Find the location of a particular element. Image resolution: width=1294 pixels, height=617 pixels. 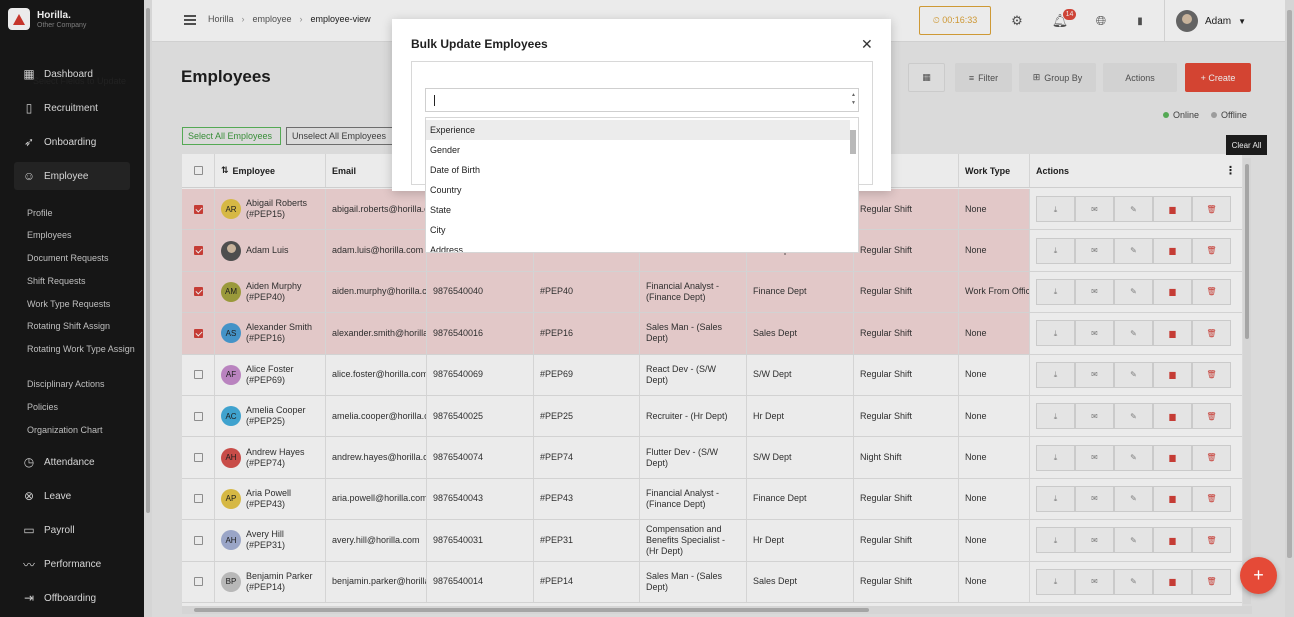

field-option: Country is located at coordinates (638, 190).